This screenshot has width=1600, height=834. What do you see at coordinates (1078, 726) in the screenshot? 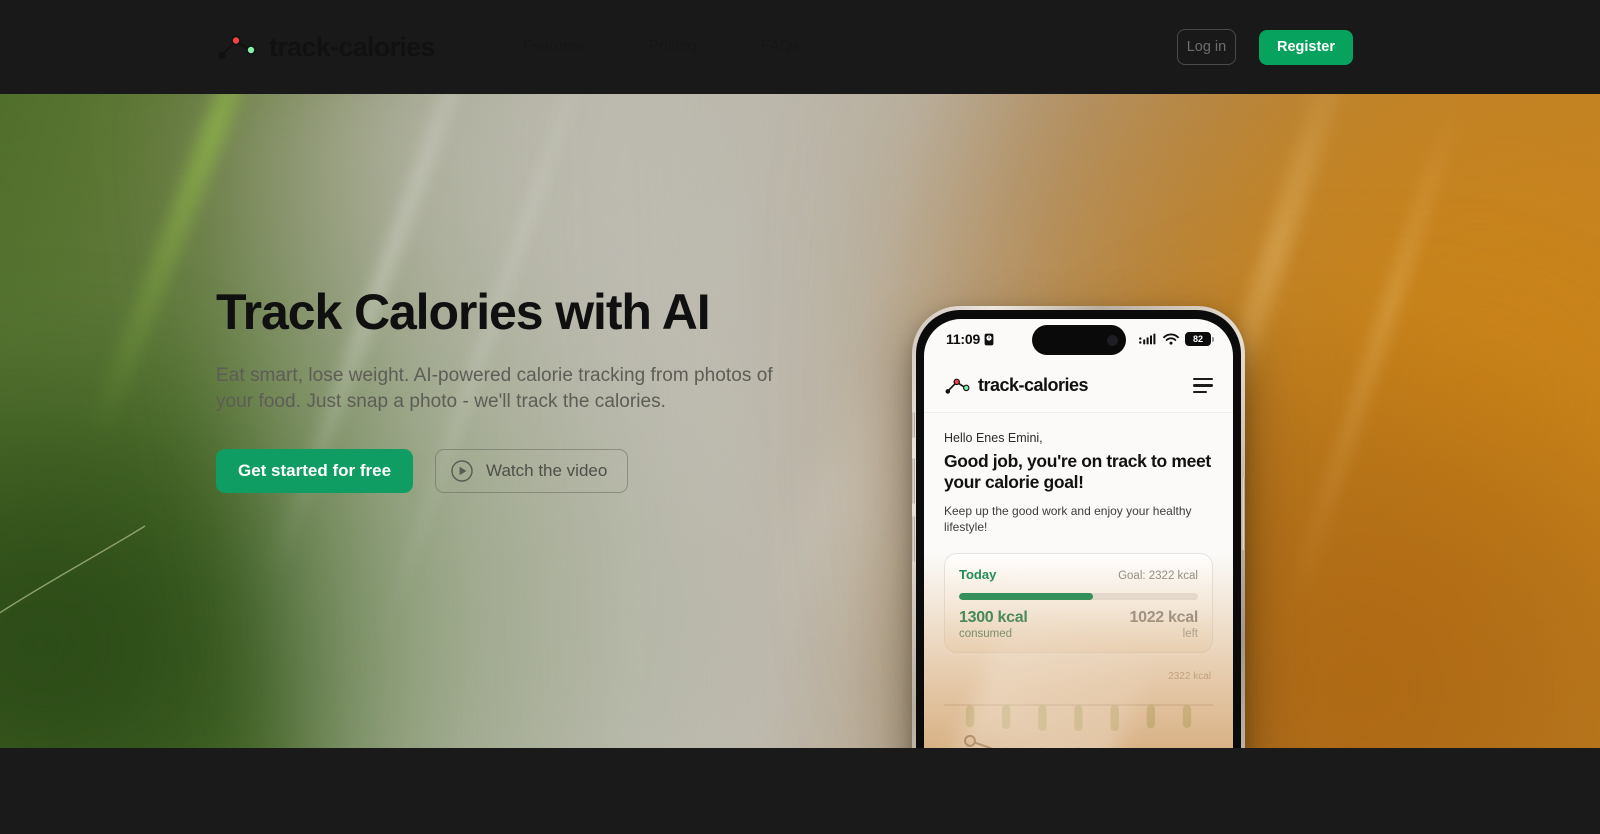
I see `chart-plot-area` at bounding box center [1078, 726].